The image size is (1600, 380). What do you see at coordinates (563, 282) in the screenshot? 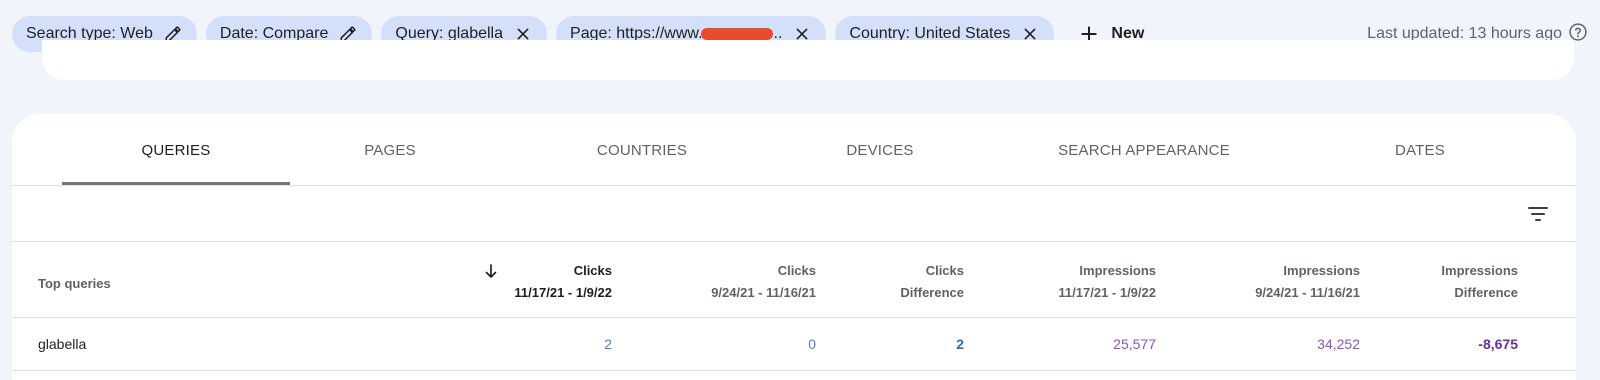
I see `column-header-clicks-current: Clicks 11/17/21 - 1/9/22` at bounding box center [563, 282].